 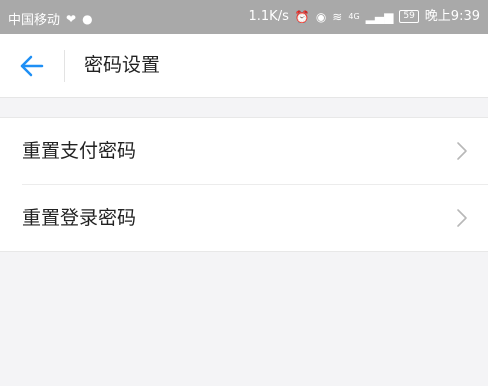 I want to click on list-item-label: 重置登录密码, so click(x=79, y=218).